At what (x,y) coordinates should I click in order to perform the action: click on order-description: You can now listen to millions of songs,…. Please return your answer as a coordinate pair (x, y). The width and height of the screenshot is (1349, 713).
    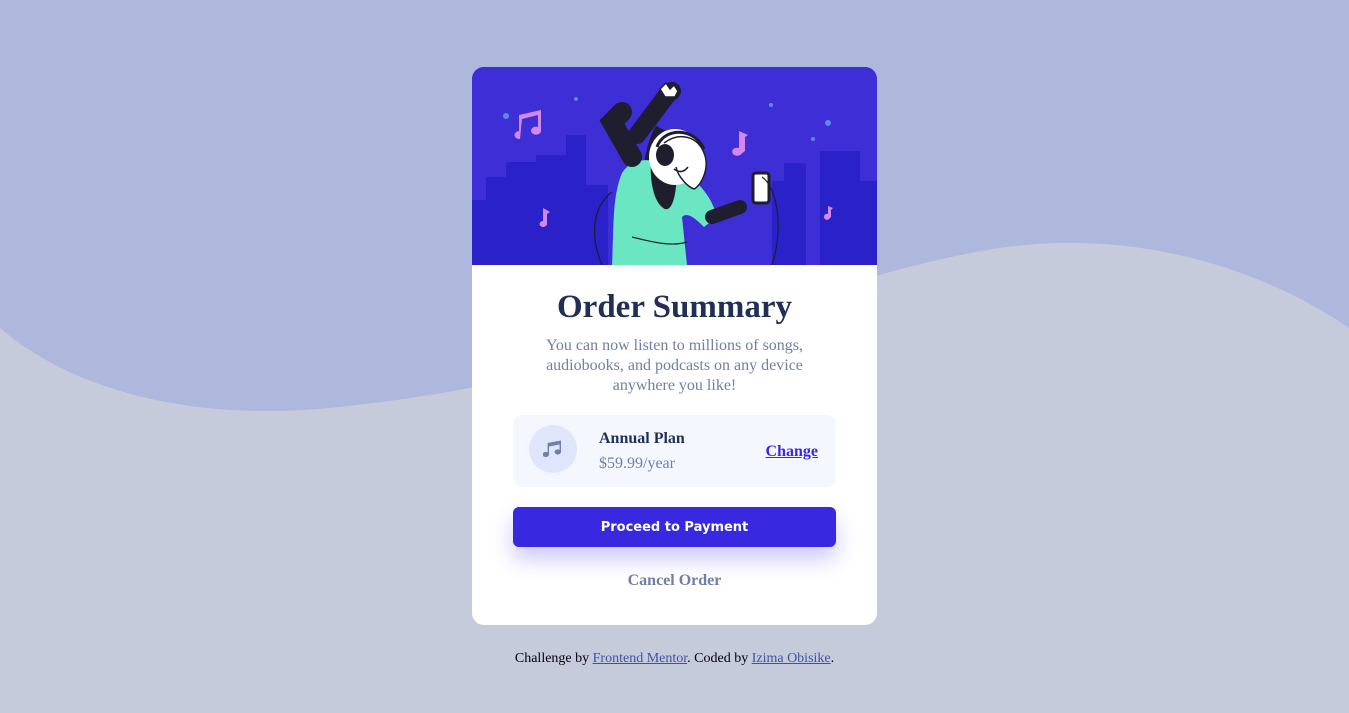
    Looking at the image, I should click on (674, 365).